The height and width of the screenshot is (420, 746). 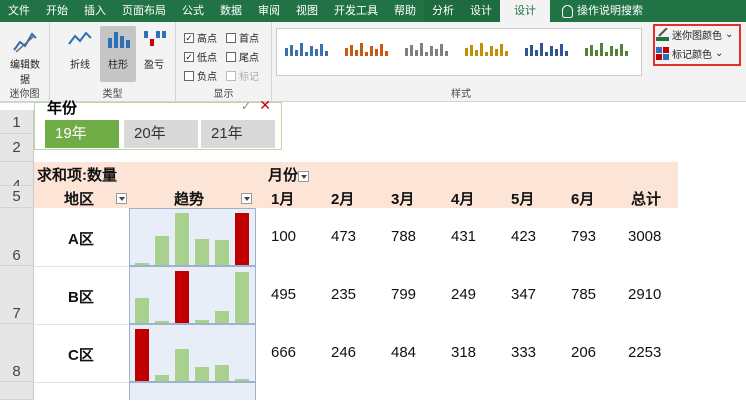 What do you see at coordinates (19, 11) in the screenshot?
I see `tab-file: 文件` at bounding box center [19, 11].